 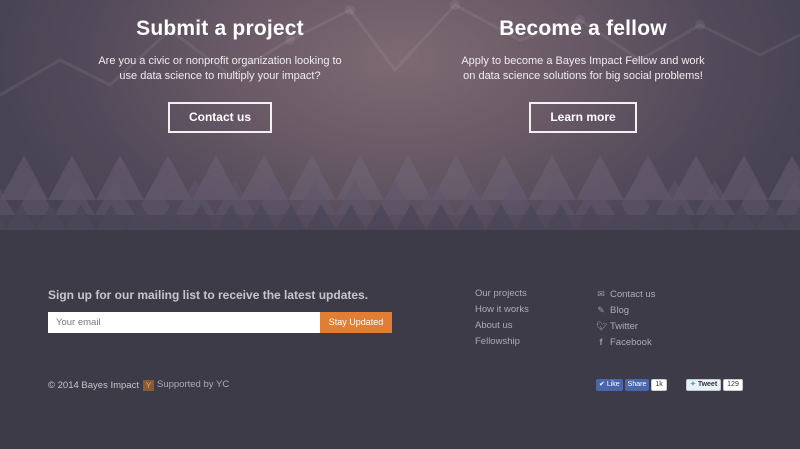 I want to click on link-facebook: f Facebook, so click(x=625, y=343).